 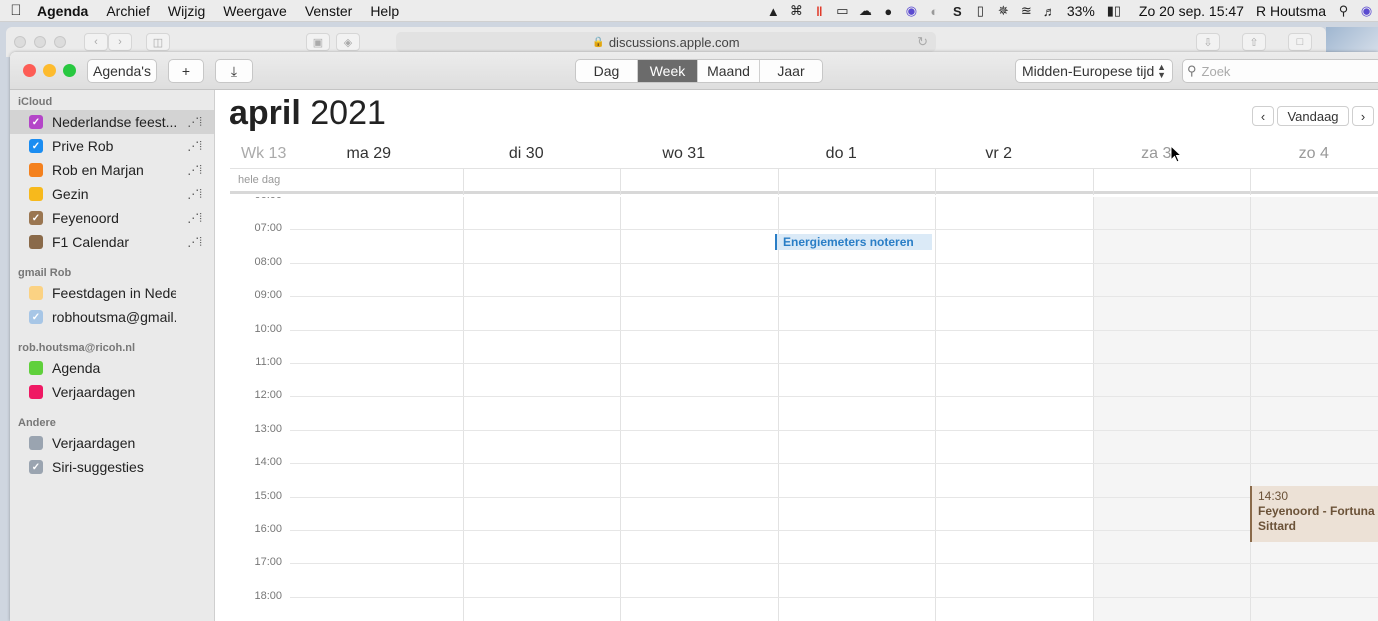 I want to click on parallels-icon: ‖, so click(x=819, y=11).